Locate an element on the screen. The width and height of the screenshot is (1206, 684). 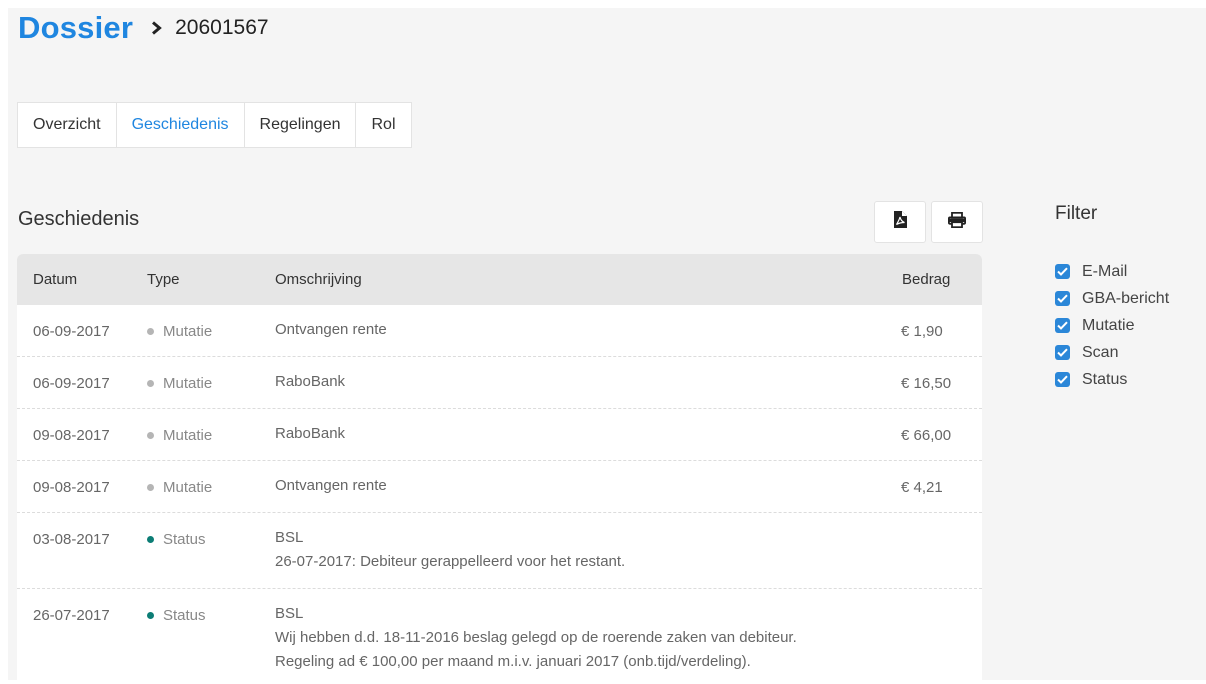
tab-regelingen: Regelingen is located at coordinates (301, 125).